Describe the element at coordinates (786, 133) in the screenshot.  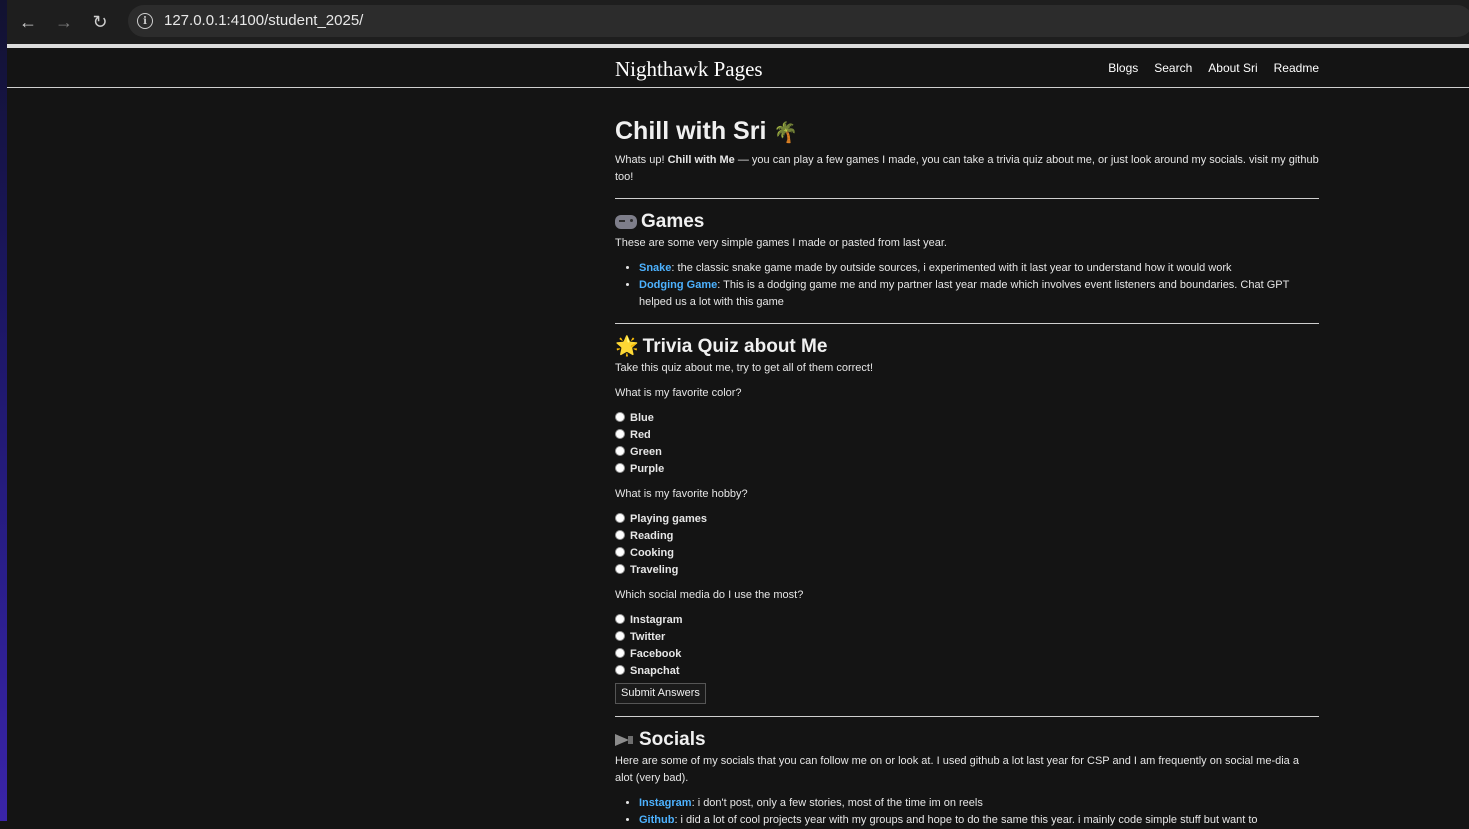
I see `palm-tree-icon: 🌴` at that location.